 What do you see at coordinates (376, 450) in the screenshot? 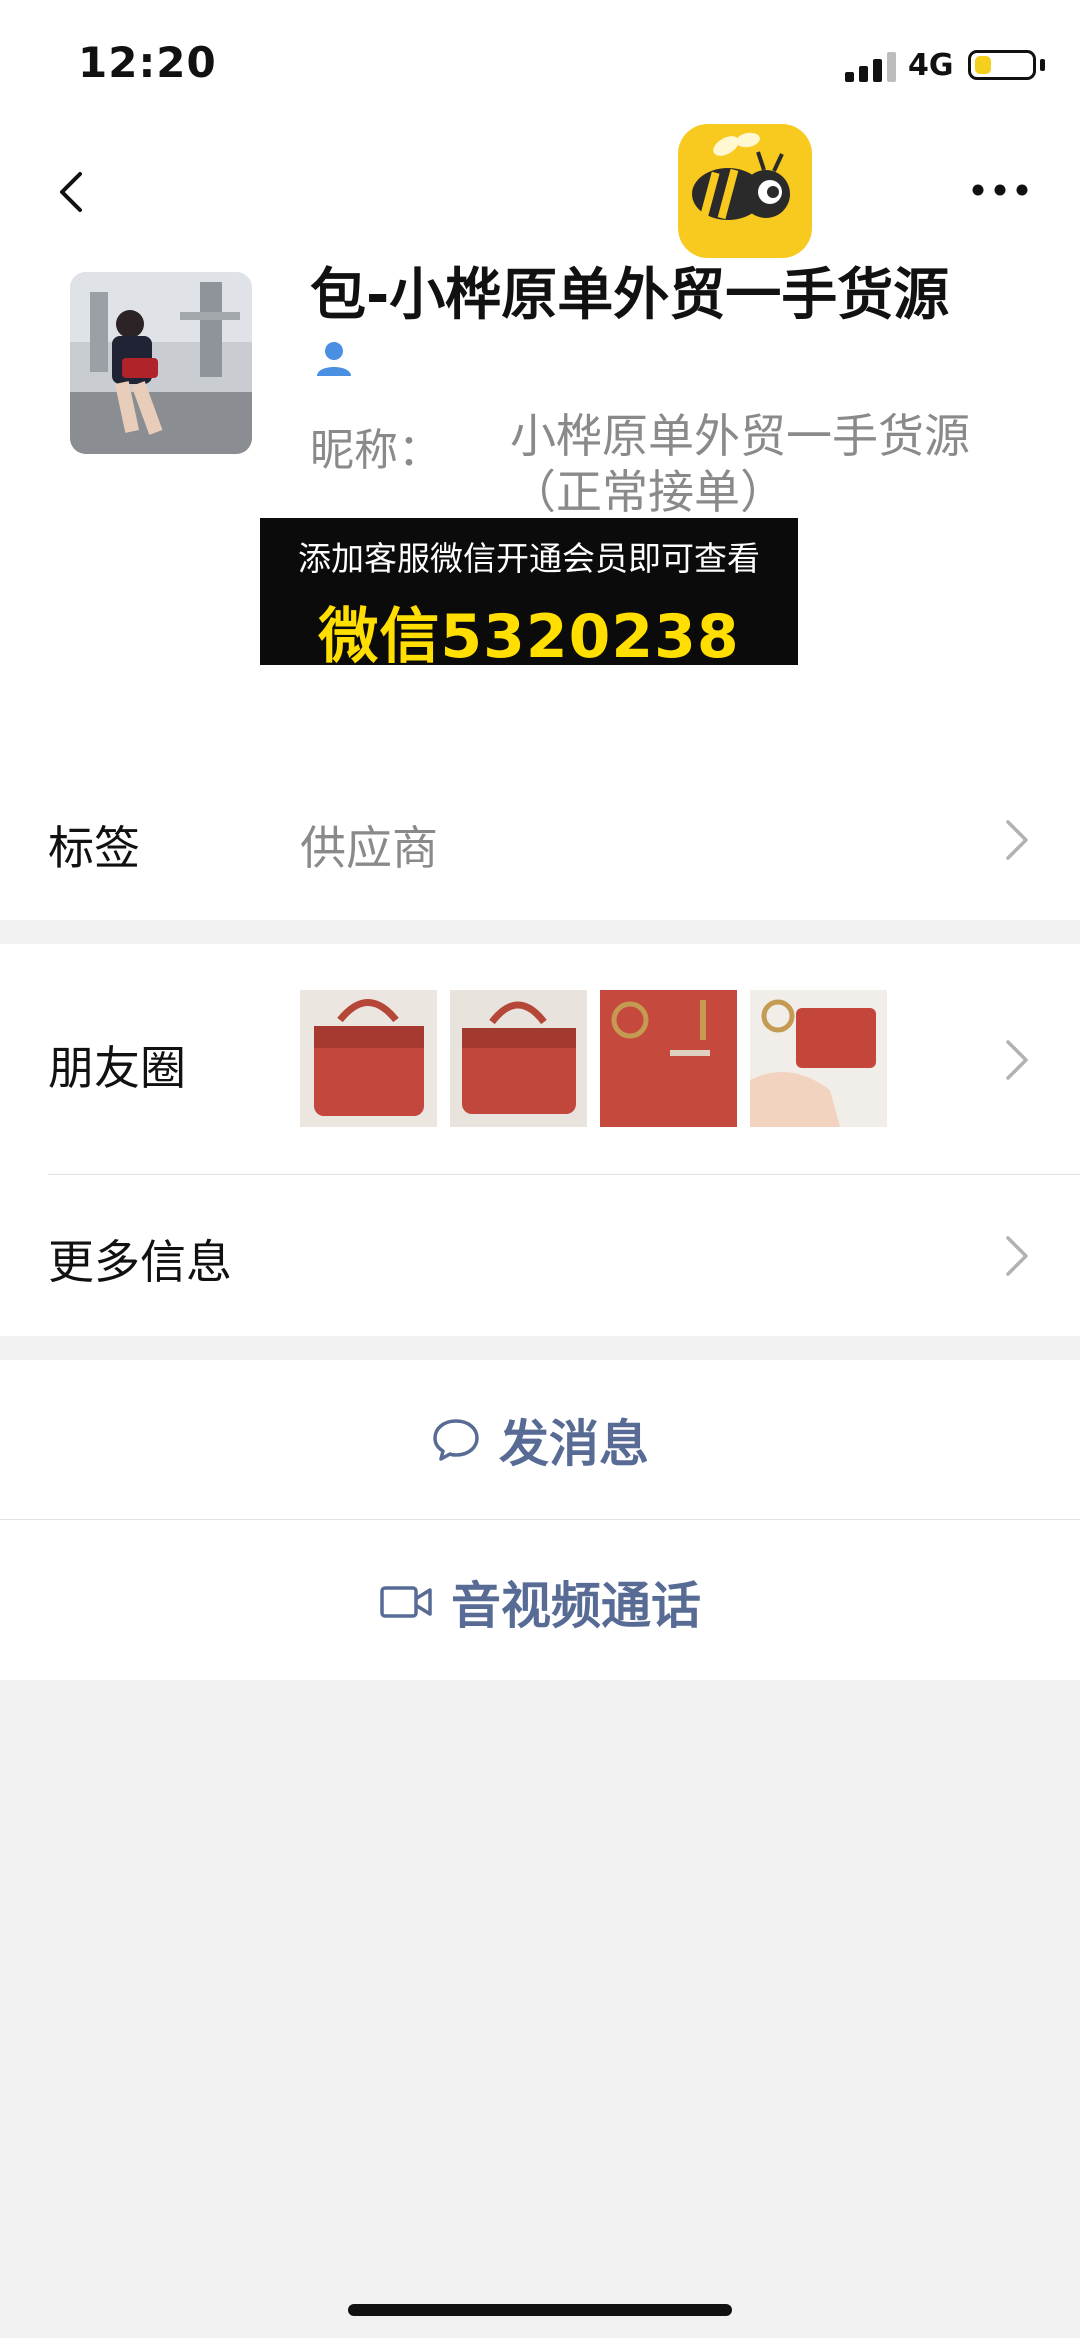
I see `nickname-label: 昵称：` at bounding box center [376, 450].